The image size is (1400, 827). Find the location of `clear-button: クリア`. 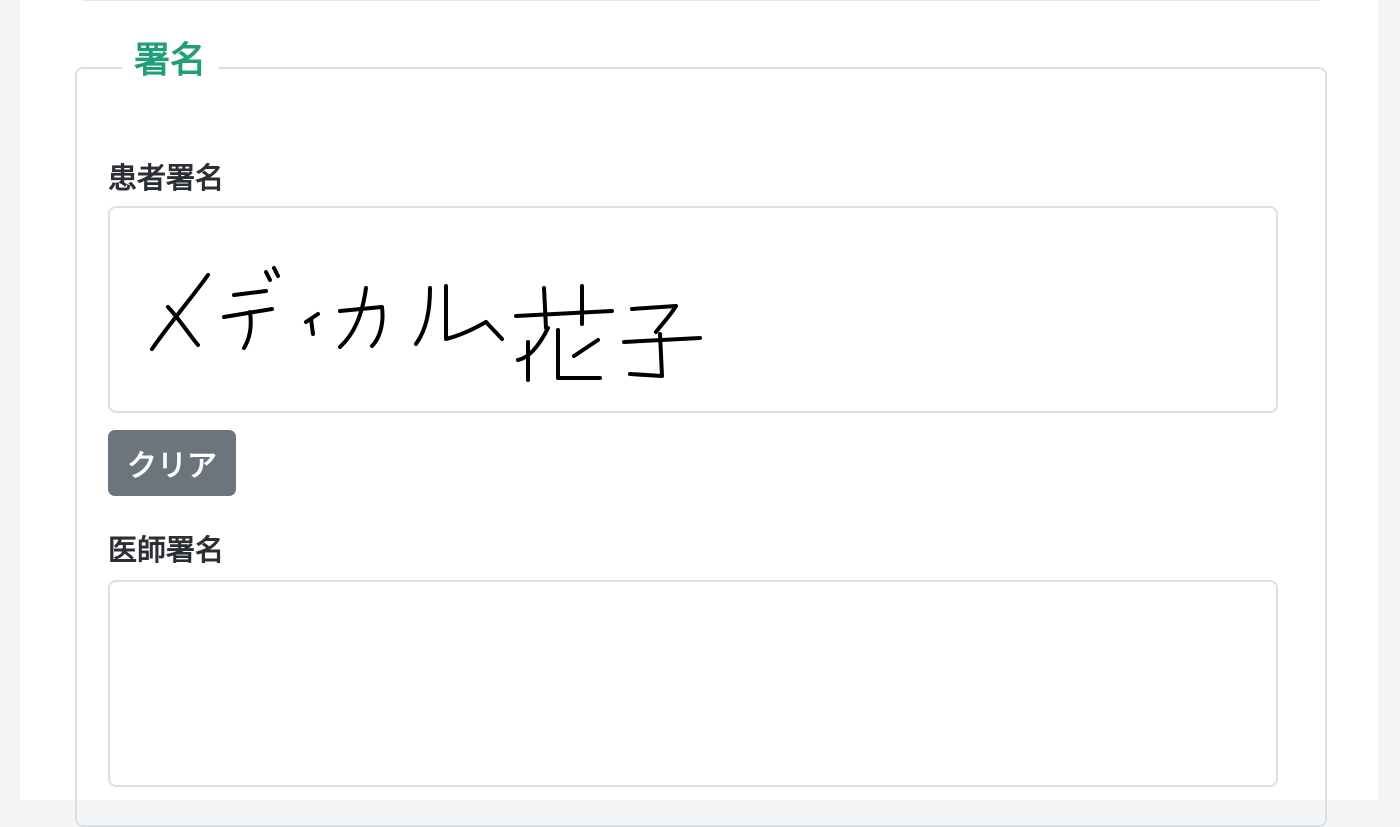

clear-button: クリア is located at coordinates (172, 463).